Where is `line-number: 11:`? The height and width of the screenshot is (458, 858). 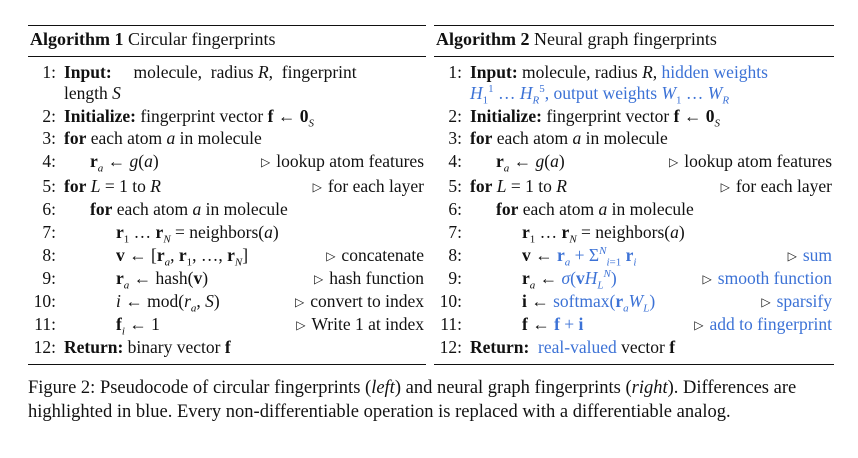 line-number: 11: is located at coordinates (451, 324).